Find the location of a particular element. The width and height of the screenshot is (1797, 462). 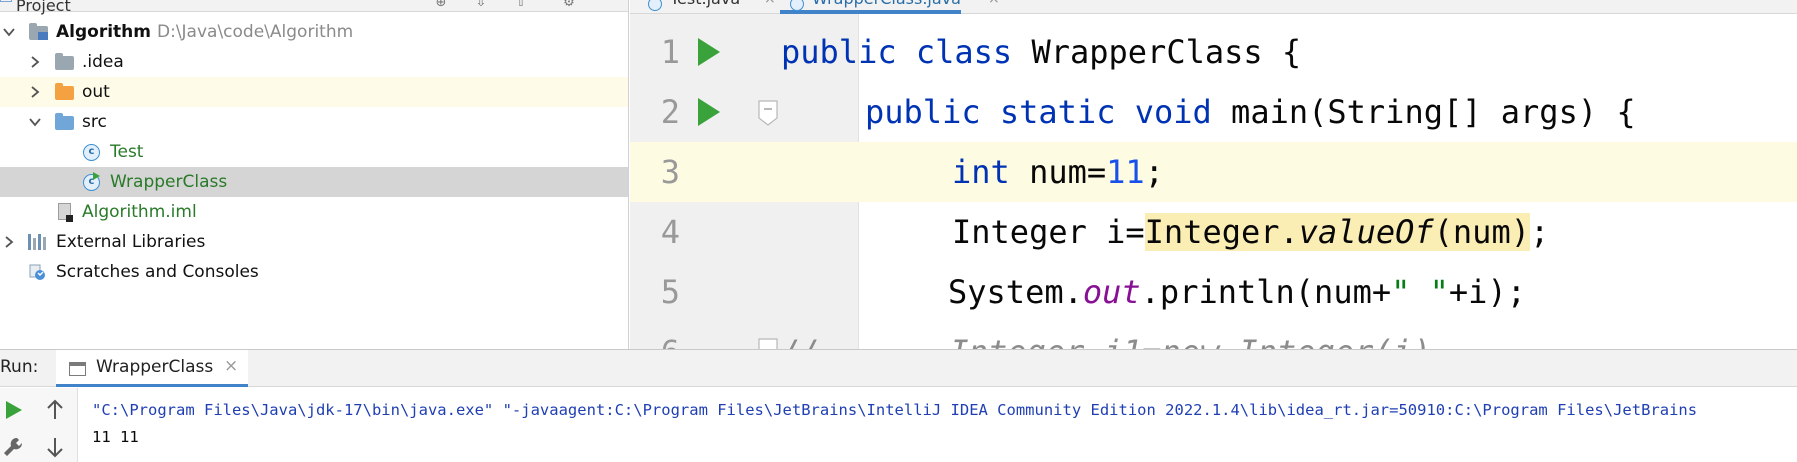

tree-item-label: Algorithm is located at coordinates (103, 32).